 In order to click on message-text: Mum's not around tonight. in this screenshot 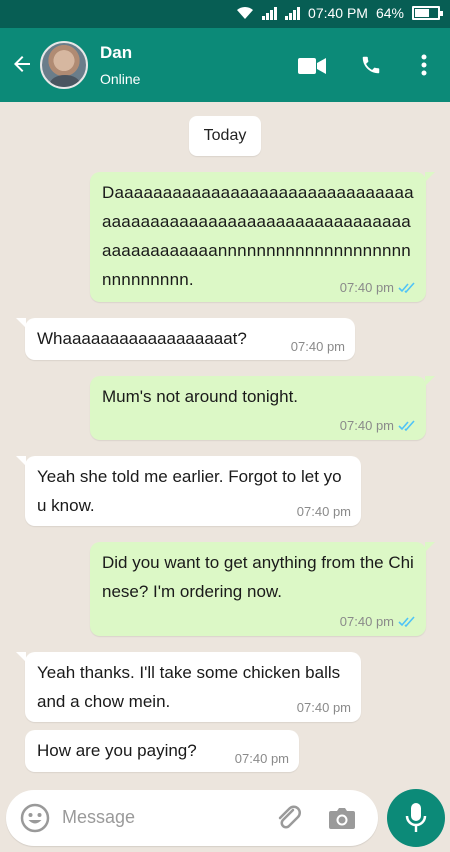, I will do `click(200, 396)`.